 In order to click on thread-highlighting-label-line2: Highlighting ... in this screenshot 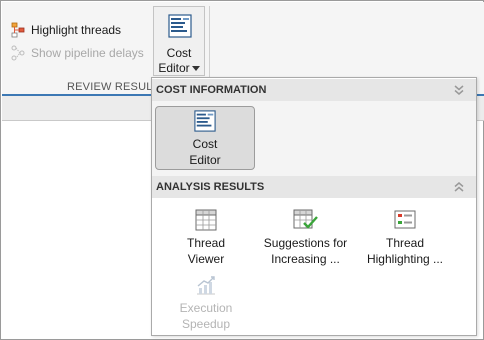, I will do `click(405, 259)`.